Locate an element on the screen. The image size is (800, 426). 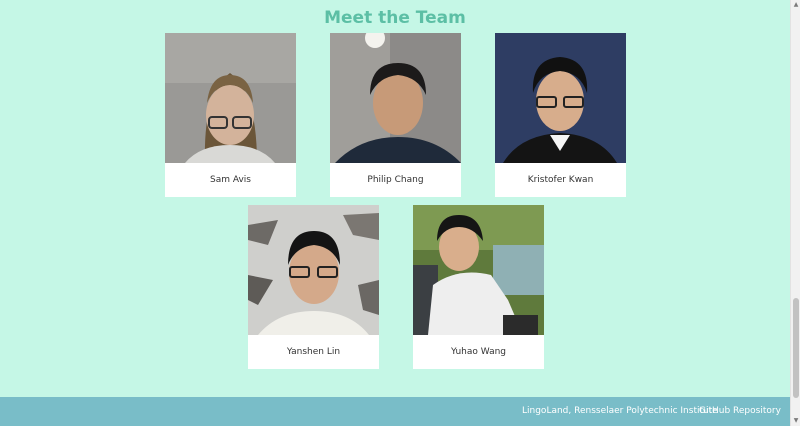
team-member-name: Sam Avis is located at coordinates (230, 180).